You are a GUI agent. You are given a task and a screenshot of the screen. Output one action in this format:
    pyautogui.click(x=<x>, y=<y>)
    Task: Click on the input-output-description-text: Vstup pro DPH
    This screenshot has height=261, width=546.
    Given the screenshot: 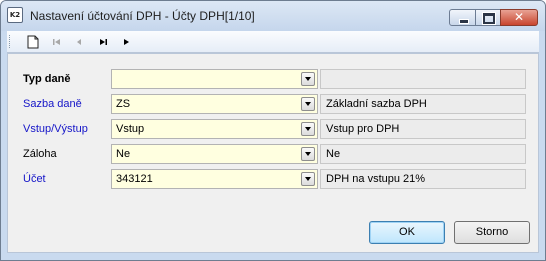 What is the action you would take?
    pyautogui.click(x=363, y=129)
    